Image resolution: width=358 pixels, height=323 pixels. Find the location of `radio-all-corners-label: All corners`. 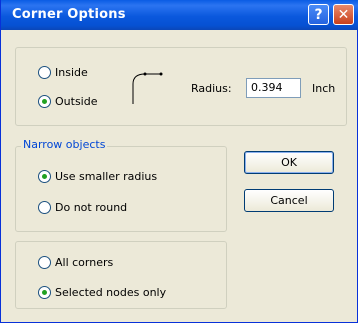

radio-all-corners-label: All corners is located at coordinates (84, 262).